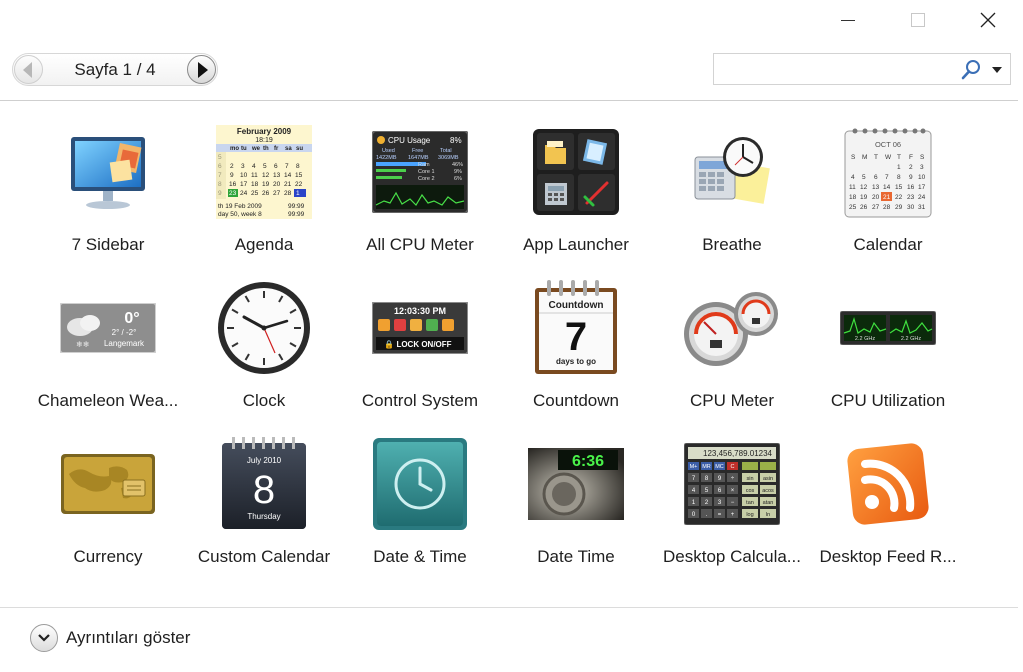 This screenshot has width=1023, height=672. What do you see at coordinates (288, 149) in the screenshot?
I see `agenda-day: sa` at bounding box center [288, 149].